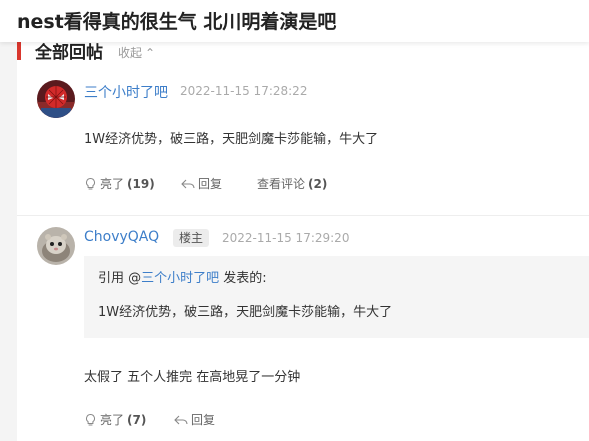 The height and width of the screenshot is (441, 589). Describe the element at coordinates (121, 237) in the screenshot. I see `username-link: ChovyQAQ` at that location.